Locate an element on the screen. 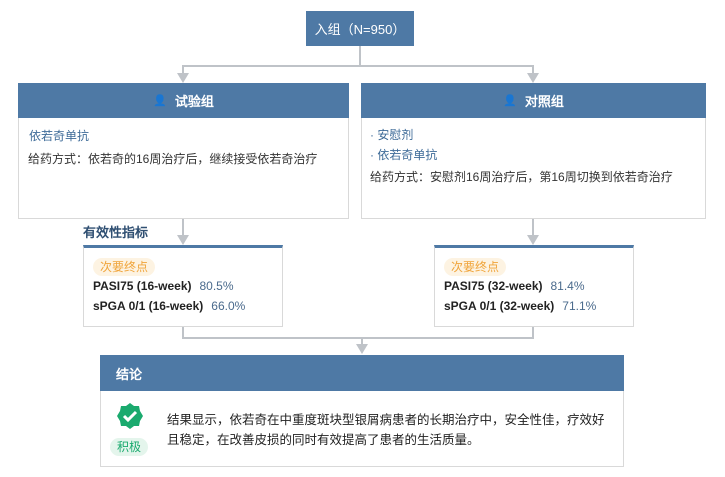  enrollment-label: 入组（N=950） is located at coordinates (360, 29).